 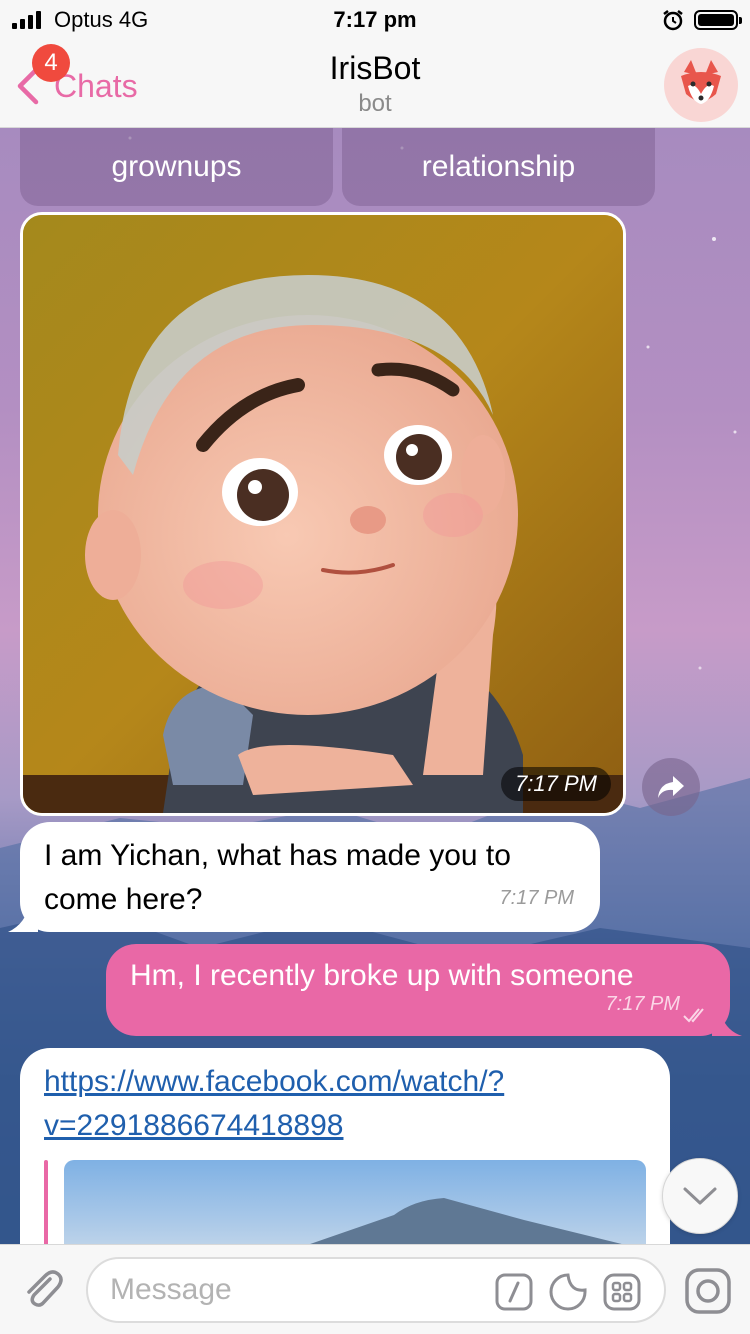 I want to click on share-icon, so click(x=671, y=787).